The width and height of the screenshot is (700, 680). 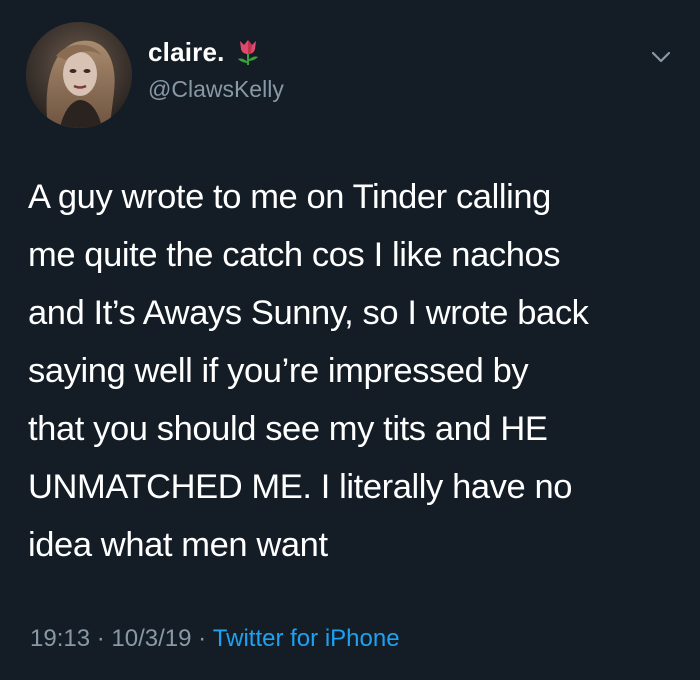 I want to click on tweet-source-link: Twitter for iPhone, so click(x=306, y=639).